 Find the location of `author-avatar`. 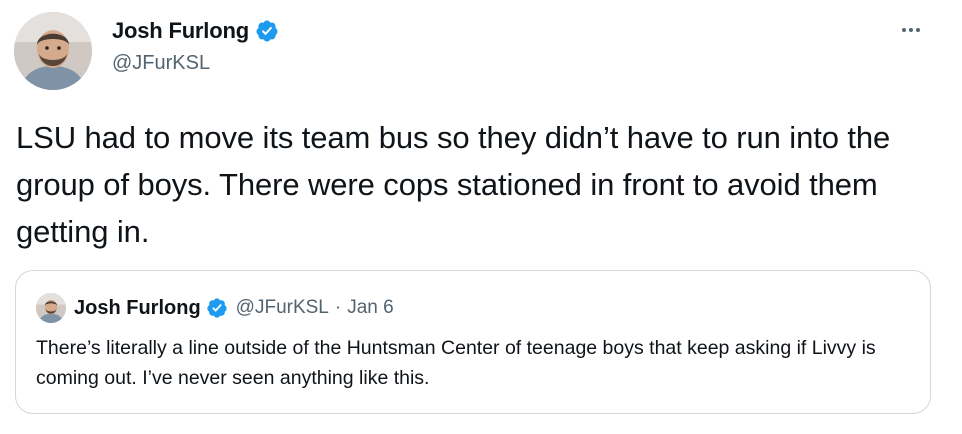

author-avatar is located at coordinates (53, 51).